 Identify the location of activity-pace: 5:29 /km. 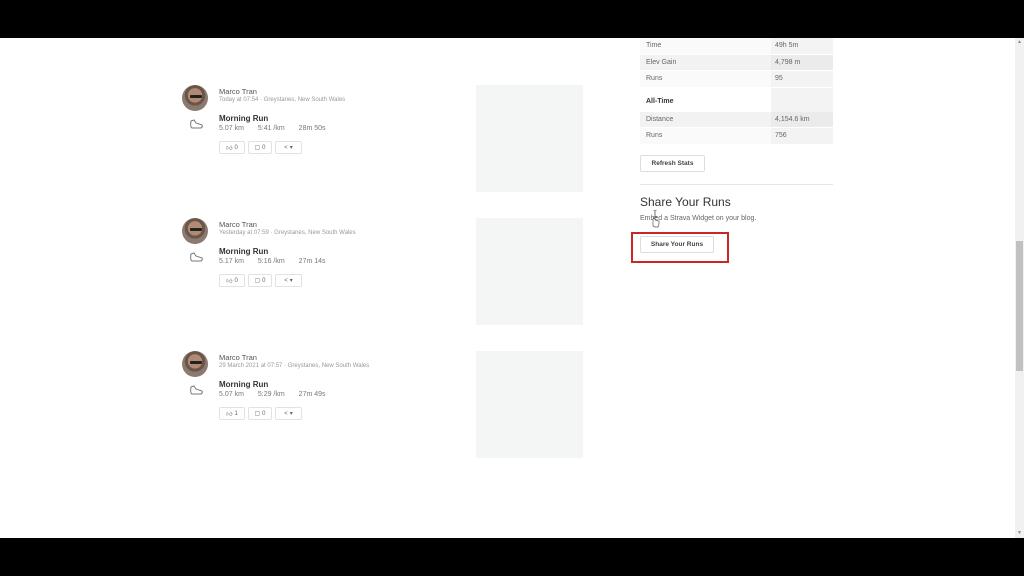
(271, 394).